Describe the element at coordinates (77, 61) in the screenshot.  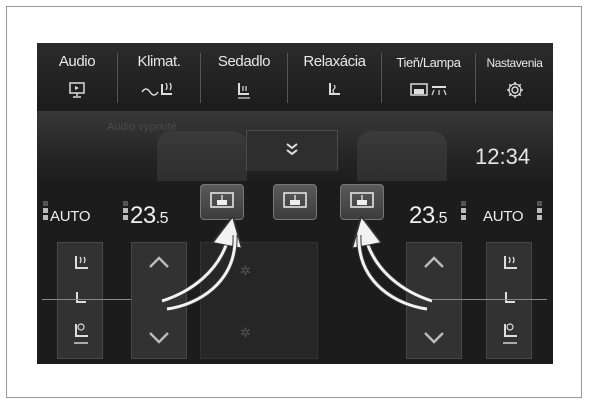
I see `menu-audio-label: Audio` at that location.